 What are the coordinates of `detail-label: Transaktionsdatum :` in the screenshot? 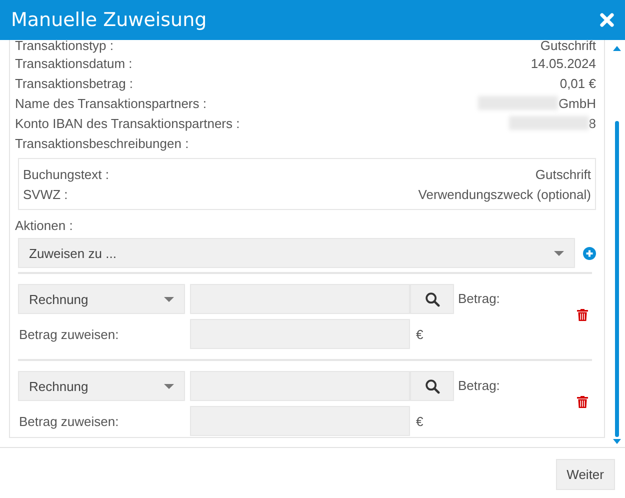 It's located at (73, 63).